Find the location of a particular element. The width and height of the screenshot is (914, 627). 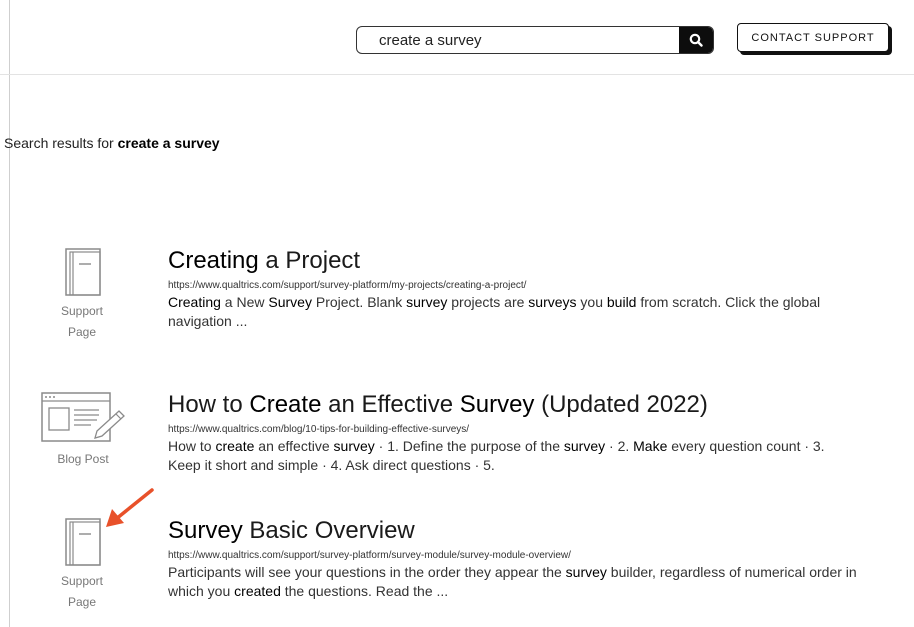

text-span: an effective is located at coordinates (294, 446).